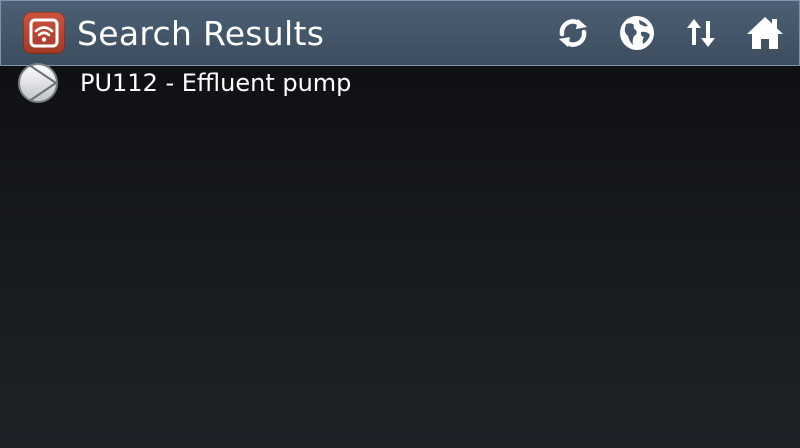  Describe the element at coordinates (216, 83) in the screenshot. I see `result-label: PU112 - Effluent pump` at that location.